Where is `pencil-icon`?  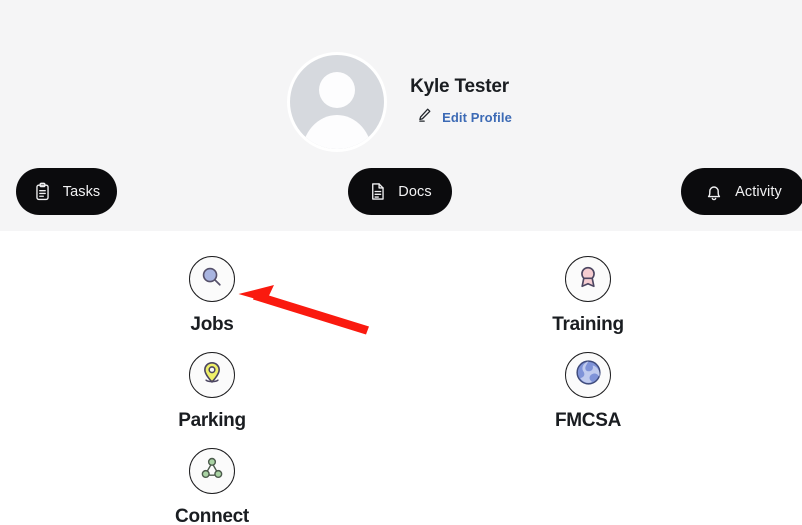 pencil-icon is located at coordinates (424, 117).